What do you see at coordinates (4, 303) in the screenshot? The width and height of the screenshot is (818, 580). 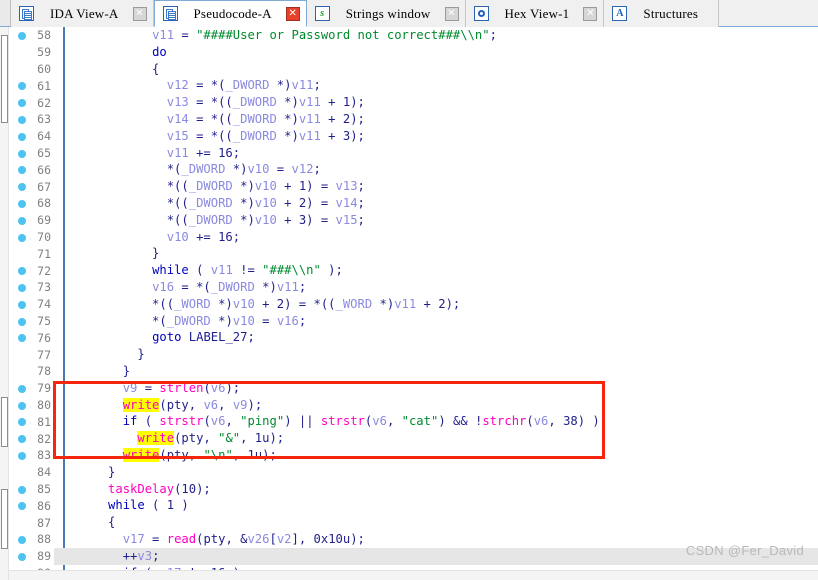 I see `vertical-scrollbar` at bounding box center [4, 303].